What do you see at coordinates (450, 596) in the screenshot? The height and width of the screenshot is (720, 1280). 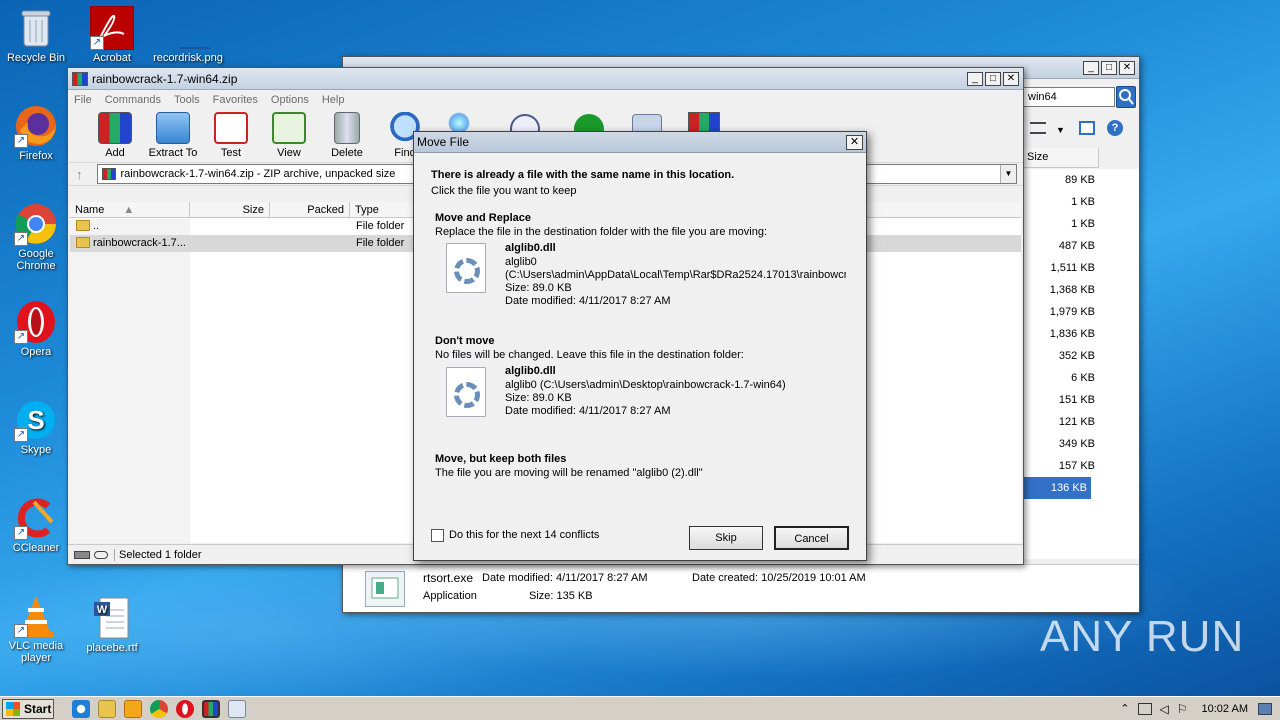 I see `details-type: Application` at bounding box center [450, 596].